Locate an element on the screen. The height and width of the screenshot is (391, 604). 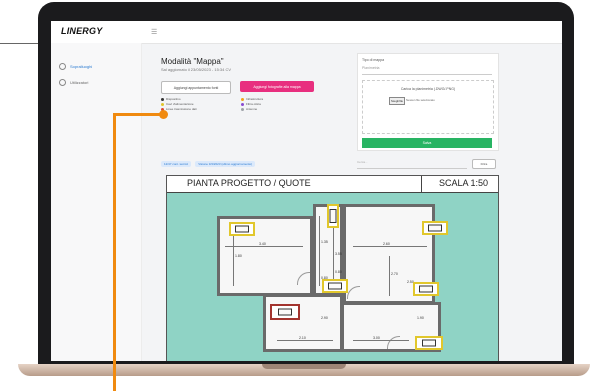
legend-item: Infrastruttura is located at coordinates (252, 99).